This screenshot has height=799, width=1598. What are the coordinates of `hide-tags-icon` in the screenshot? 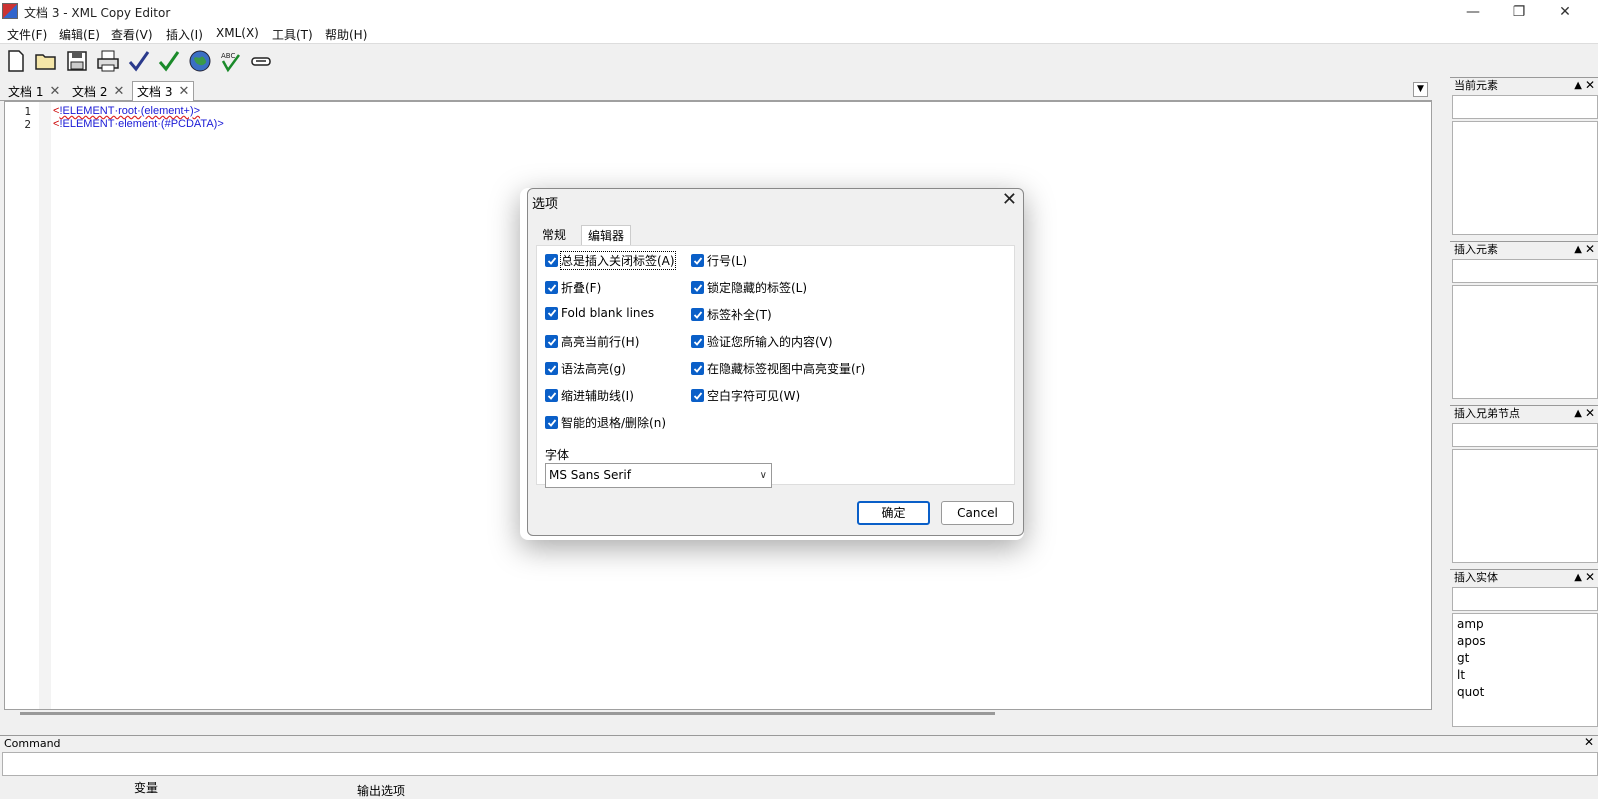 It's located at (261, 61).